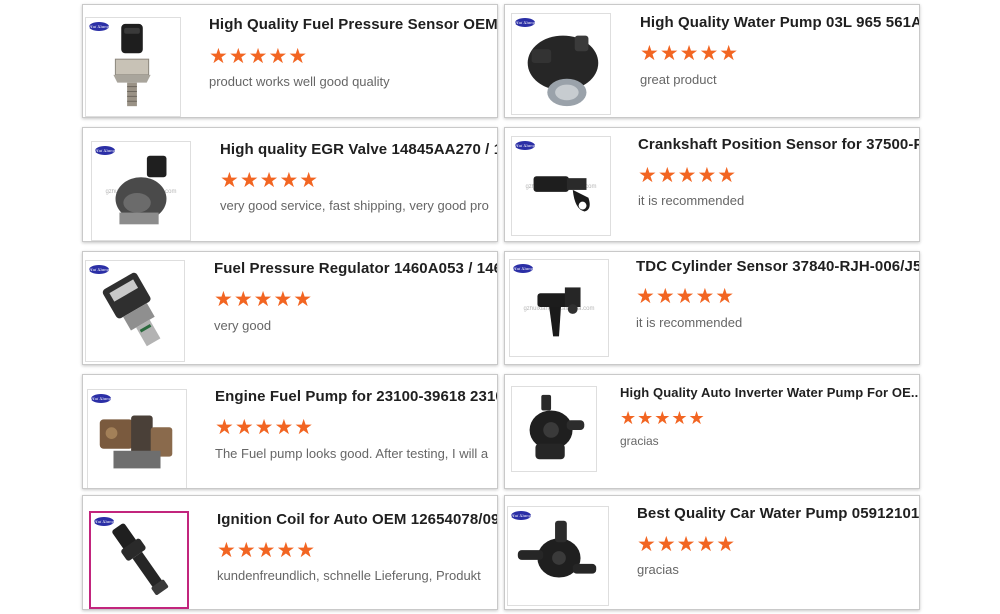  What do you see at coordinates (358, 149) in the screenshot?
I see `product-title: High quality EGR Valve 14845AA270 / 1` at bounding box center [358, 149].